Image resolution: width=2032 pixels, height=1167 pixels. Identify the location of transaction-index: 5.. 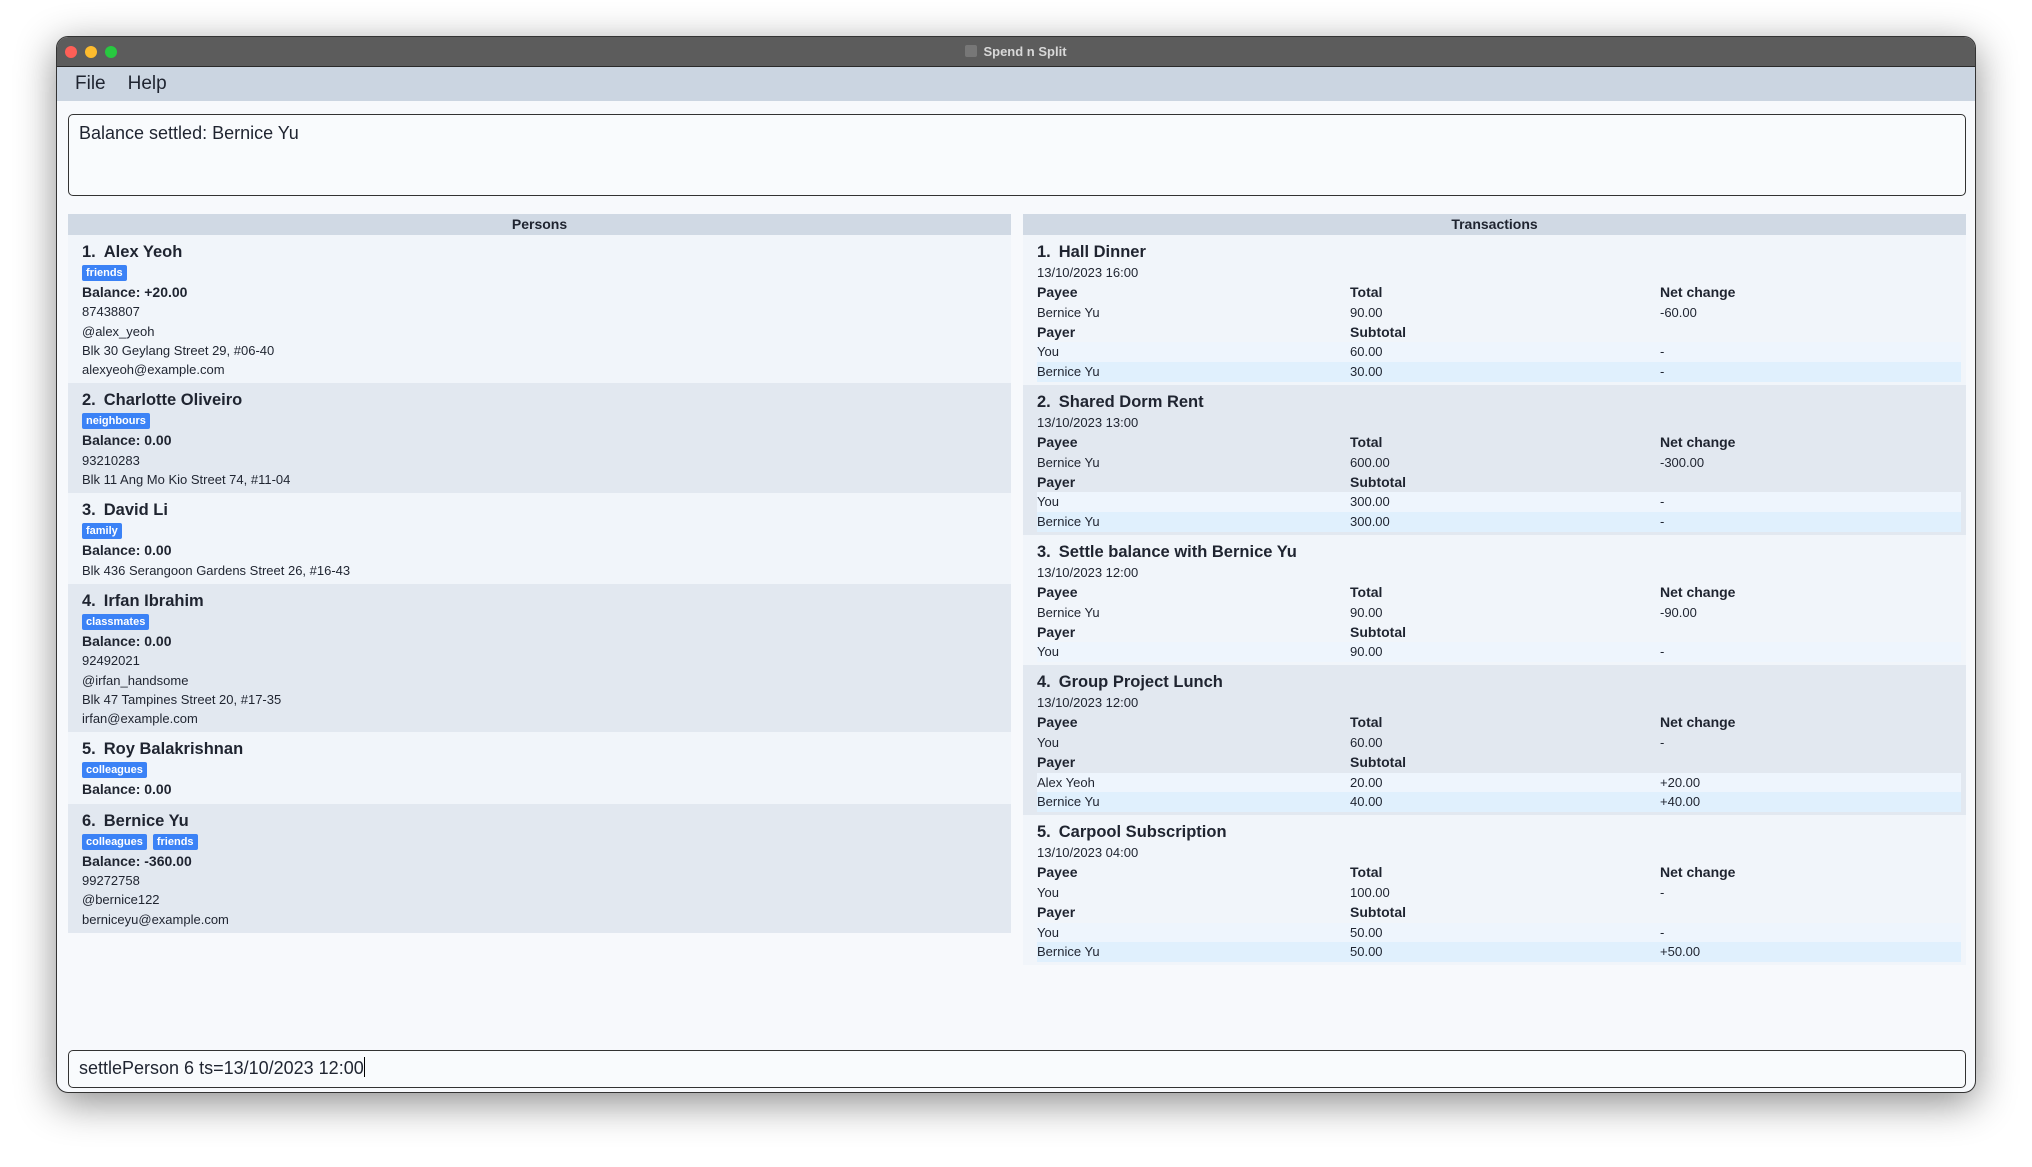
(1044, 832).